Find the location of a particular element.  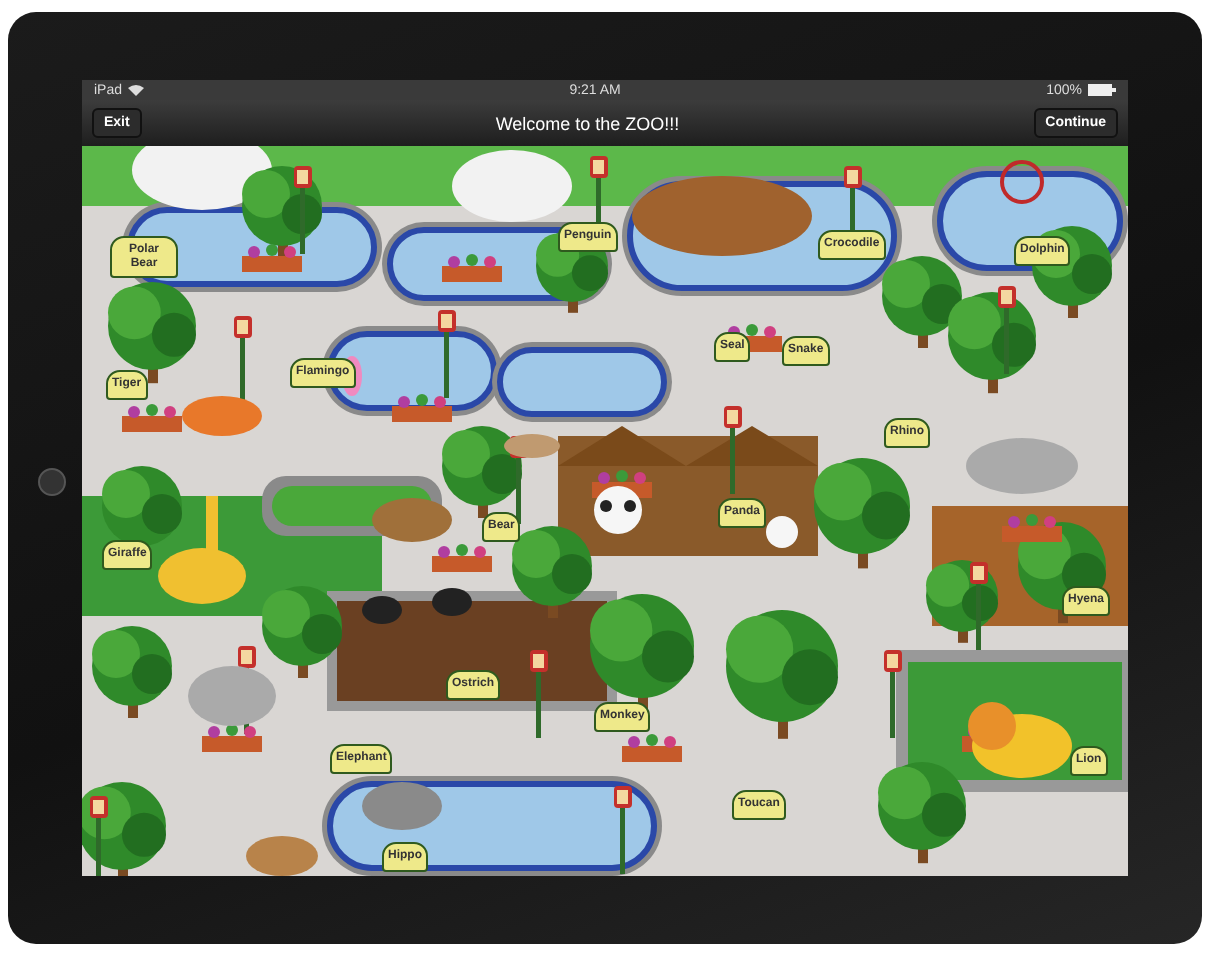

wifi-icon is located at coordinates (136, 90).